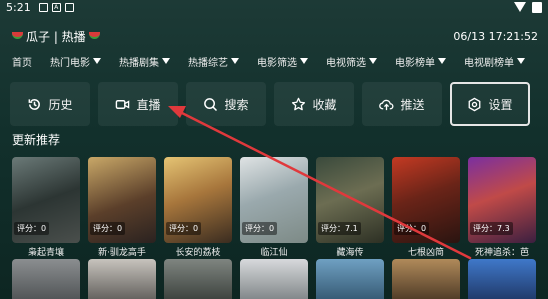  What do you see at coordinates (537, 7) in the screenshot?
I see `battery-icon` at bounding box center [537, 7].